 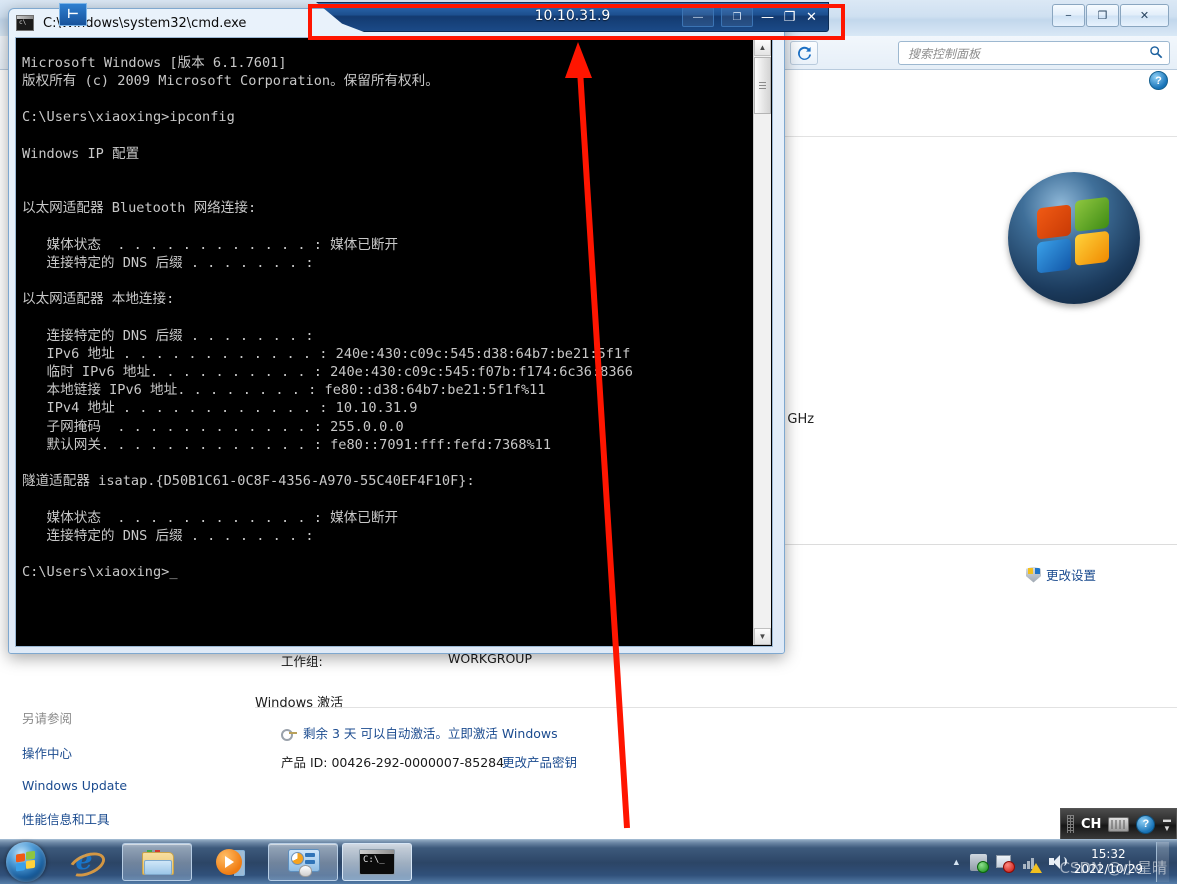 What do you see at coordinates (1074, 238) in the screenshot?
I see `windows-logo` at bounding box center [1074, 238].